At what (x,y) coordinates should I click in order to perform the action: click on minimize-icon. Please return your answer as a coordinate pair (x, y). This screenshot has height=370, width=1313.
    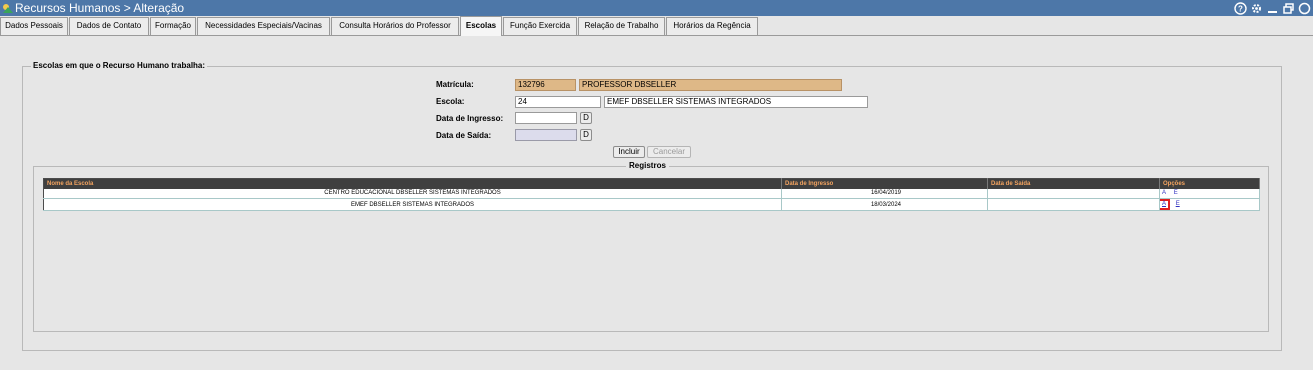
    Looking at the image, I should click on (1272, 8).